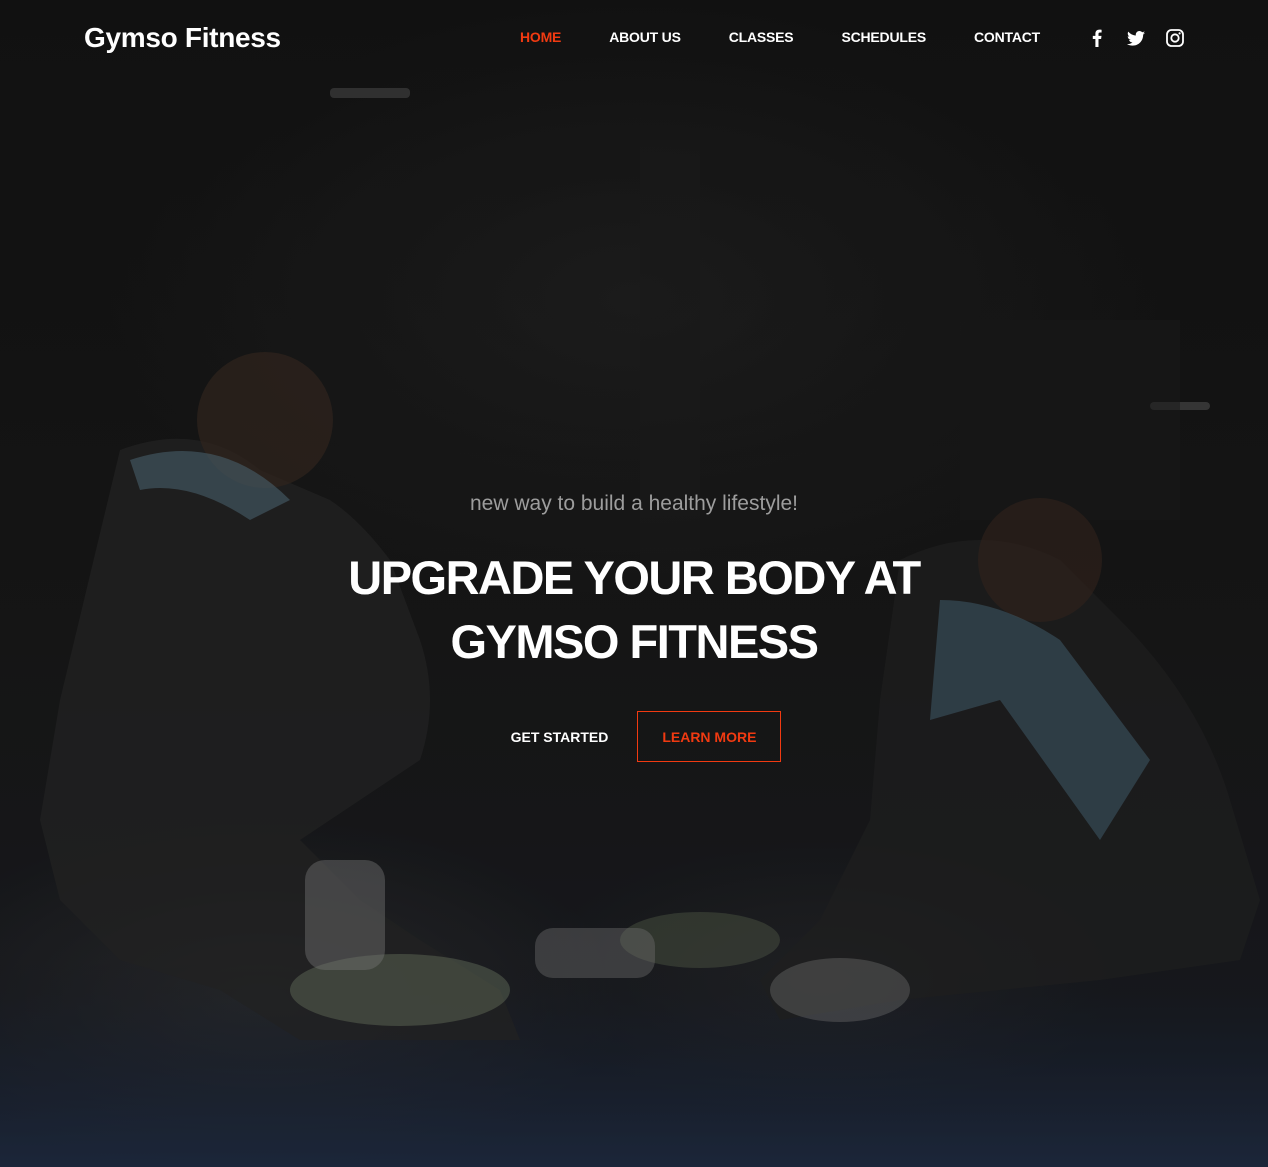 The height and width of the screenshot is (1167, 1268). I want to click on social-links, so click(1136, 38).